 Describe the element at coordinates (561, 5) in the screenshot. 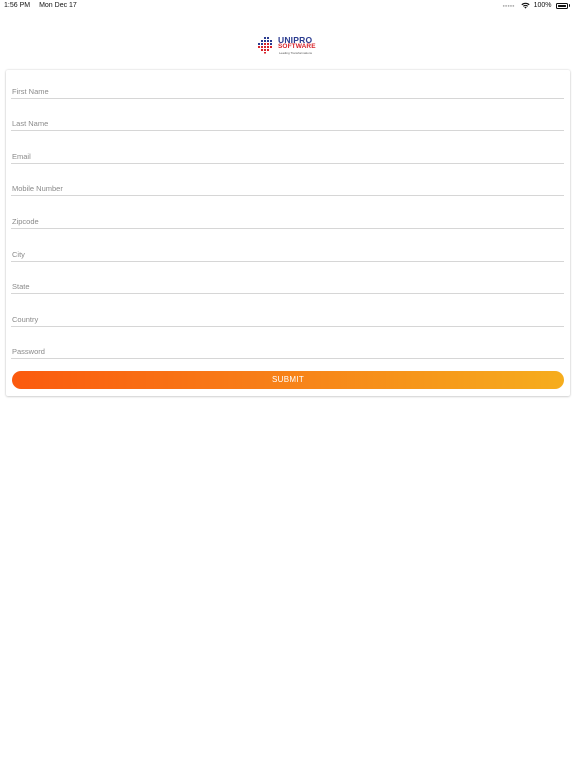

I see `battery-icon` at that location.